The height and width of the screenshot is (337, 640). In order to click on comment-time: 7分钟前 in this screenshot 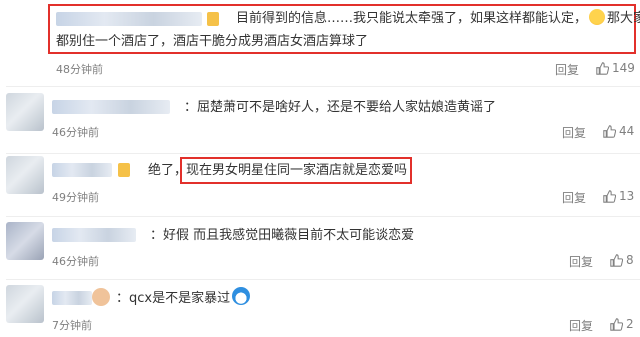, I will do `click(72, 325)`.